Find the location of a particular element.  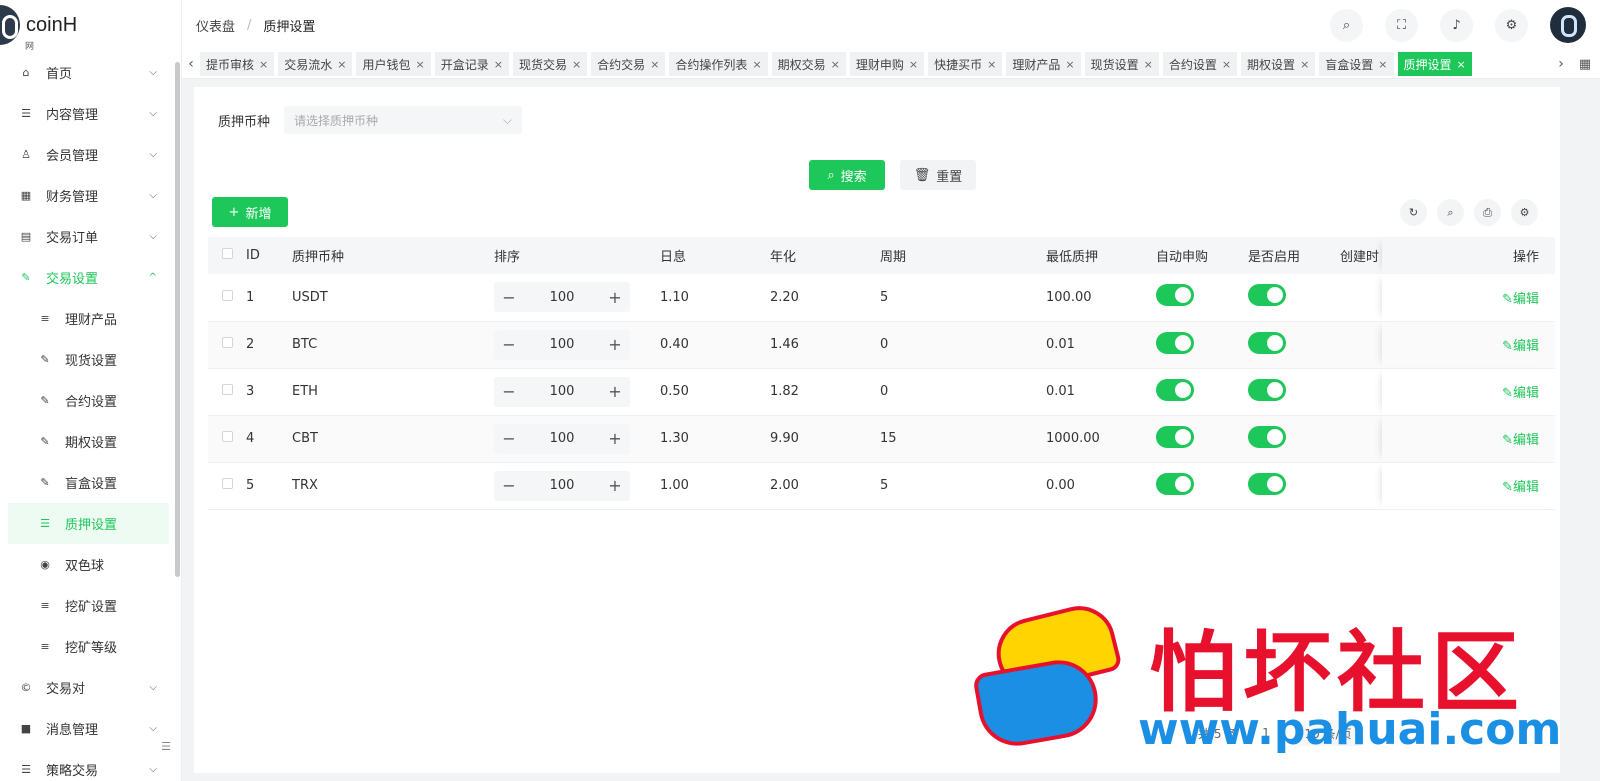

tabs-scroll-right-icon: › is located at coordinates (1561, 64).